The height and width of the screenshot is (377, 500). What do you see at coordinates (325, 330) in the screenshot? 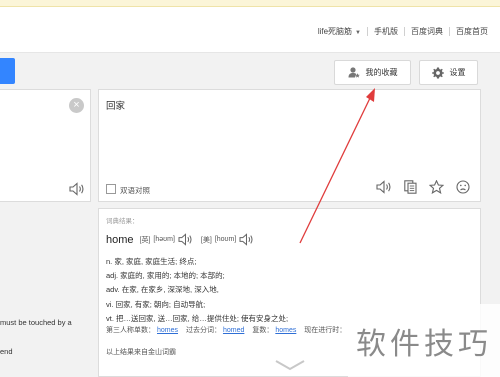
I see `form-label: 现在进行时：` at bounding box center [325, 330].